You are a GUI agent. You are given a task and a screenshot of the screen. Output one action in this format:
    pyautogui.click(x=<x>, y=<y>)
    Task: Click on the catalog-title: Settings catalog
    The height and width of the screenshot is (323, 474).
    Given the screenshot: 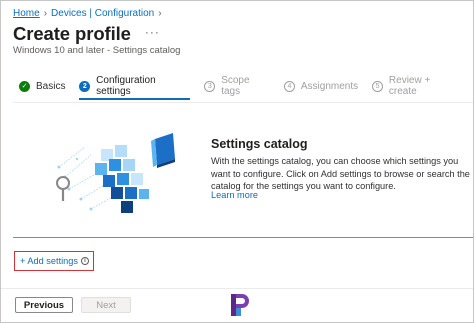 What is the action you would take?
    pyautogui.click(x=259, y=144)
    